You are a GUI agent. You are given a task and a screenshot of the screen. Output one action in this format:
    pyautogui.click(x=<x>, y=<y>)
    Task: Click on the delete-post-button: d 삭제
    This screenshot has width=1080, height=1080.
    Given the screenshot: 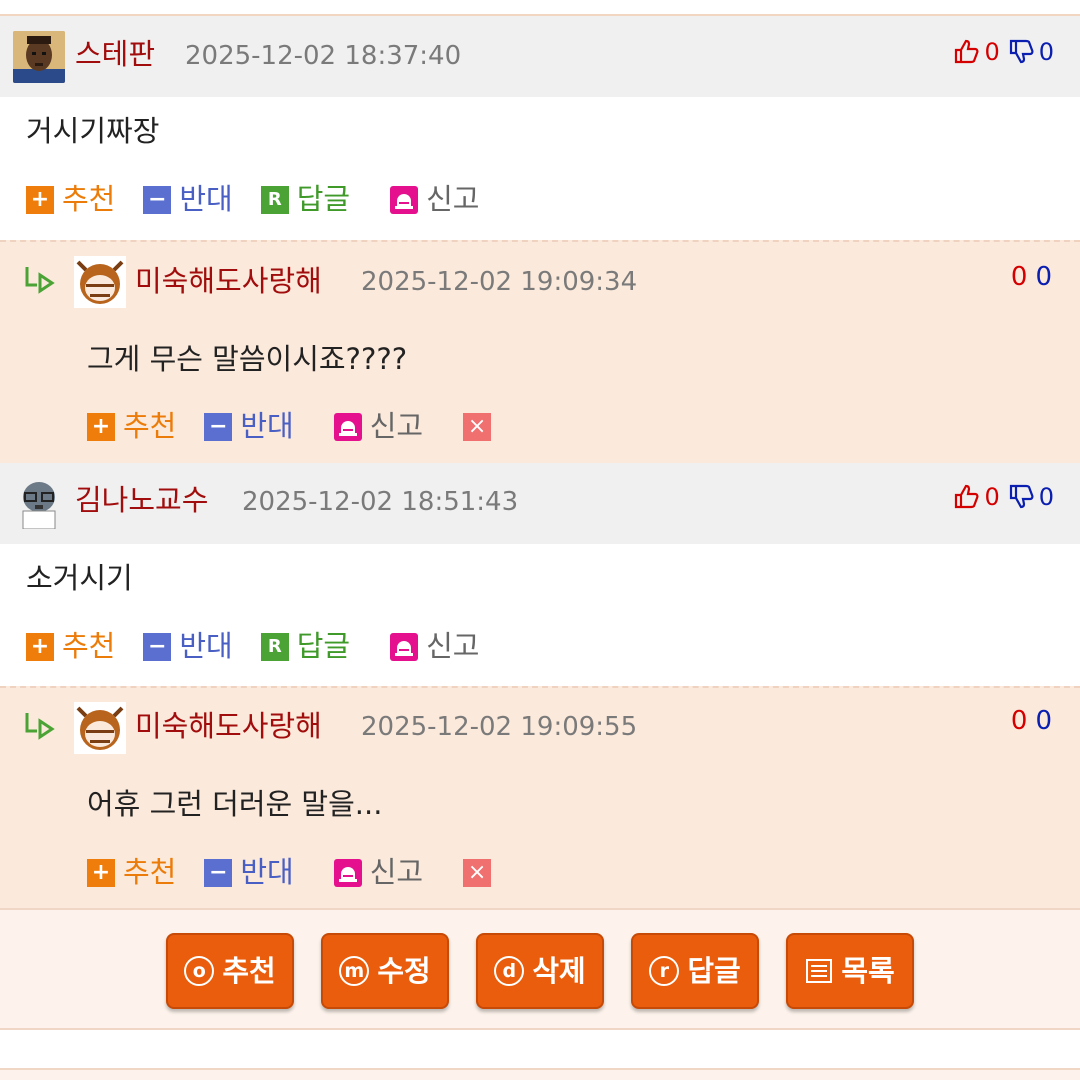 What is the action you would take?
    pyautogui.click(x=540, y=971)
    